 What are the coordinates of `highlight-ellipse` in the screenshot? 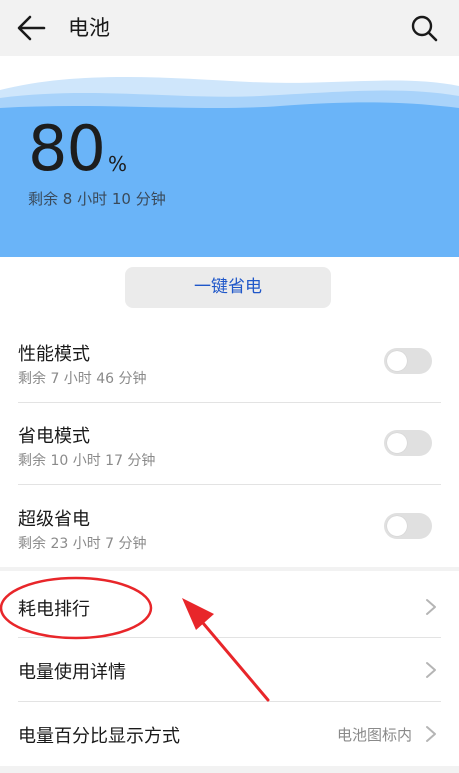 It's located at (76, 608).